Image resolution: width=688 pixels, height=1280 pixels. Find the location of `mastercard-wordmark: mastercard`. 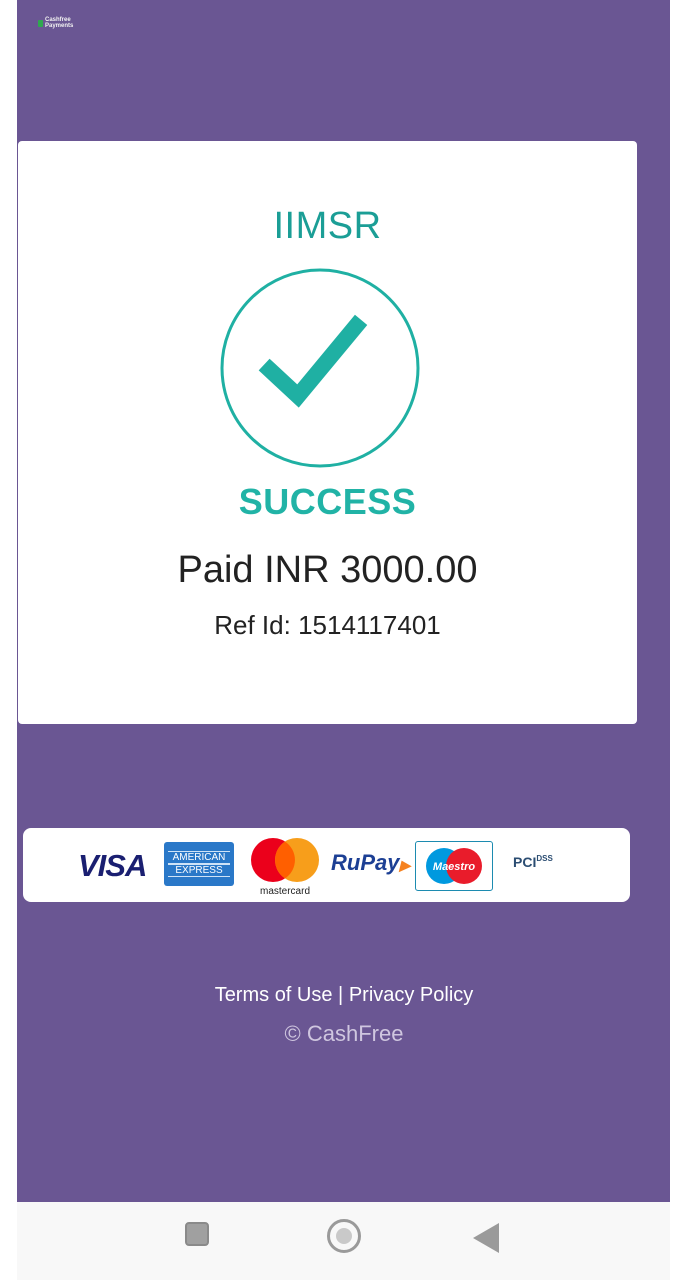

mastercard-wordmark: mastercard is located at coordinates (285, 891).